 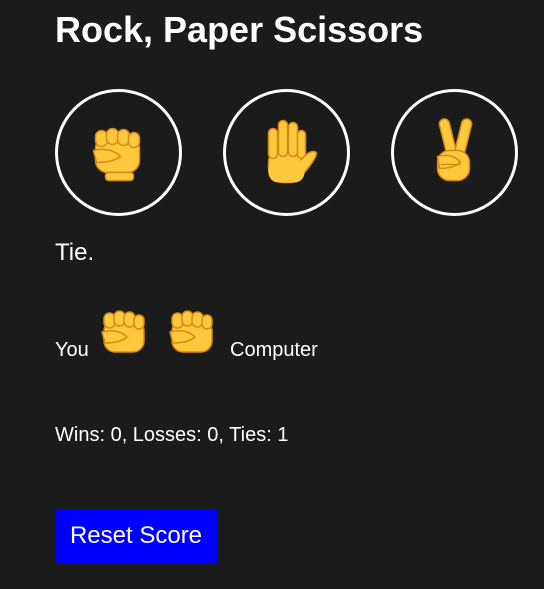 What do you see at coordinates (283, 435) in the screenshot?
I see `ties-count: 1` at bounding box center [283, 435].